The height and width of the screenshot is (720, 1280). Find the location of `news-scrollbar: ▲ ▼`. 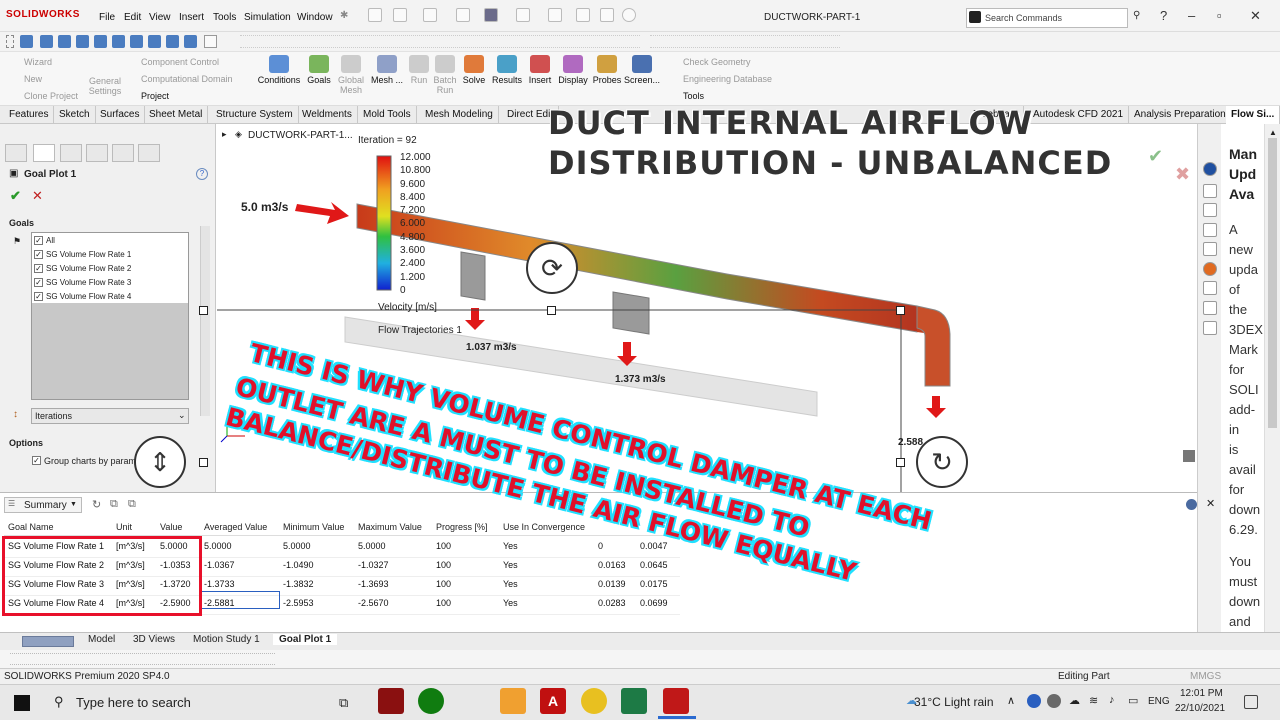

news-scrollbar: ▲ ▼ is located at coordinates (1272, 384).